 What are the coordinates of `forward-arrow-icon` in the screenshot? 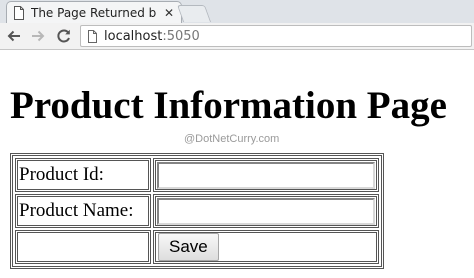 It's located at (38, 36).